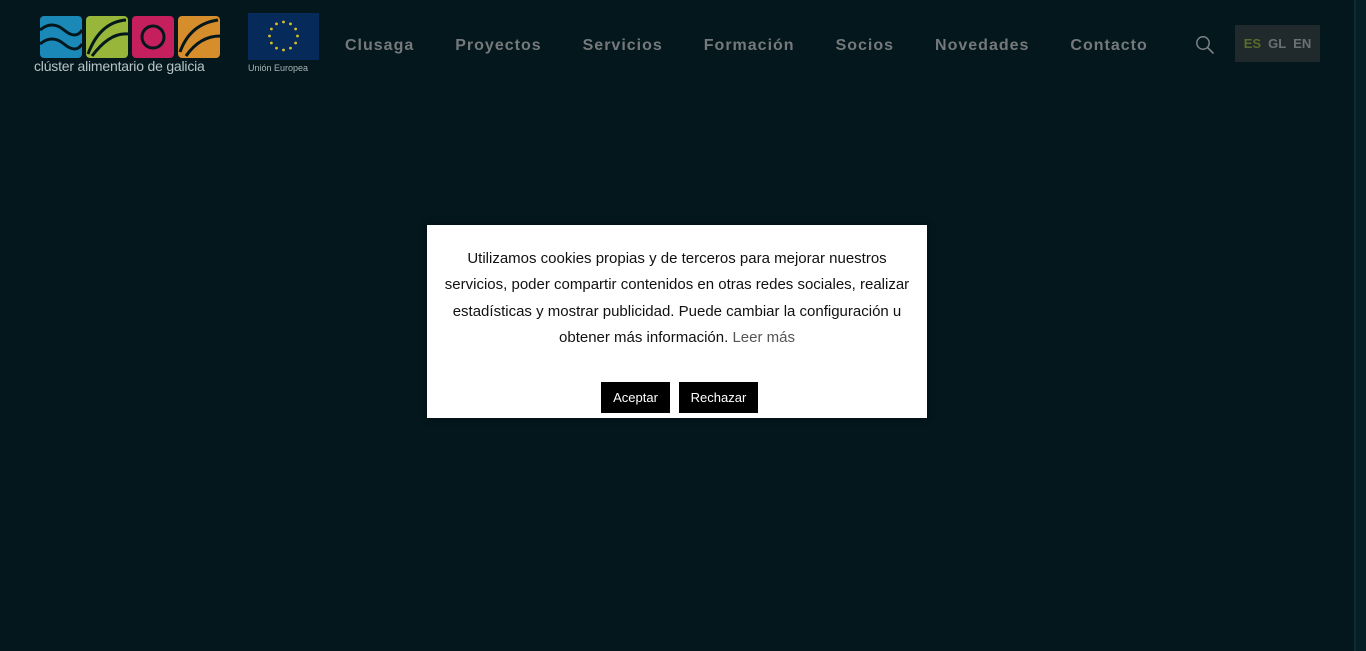  Describe the element at coordinates (1108, 46) in the screenshot. I see `nav-item-contacto: Contacto` at that location.